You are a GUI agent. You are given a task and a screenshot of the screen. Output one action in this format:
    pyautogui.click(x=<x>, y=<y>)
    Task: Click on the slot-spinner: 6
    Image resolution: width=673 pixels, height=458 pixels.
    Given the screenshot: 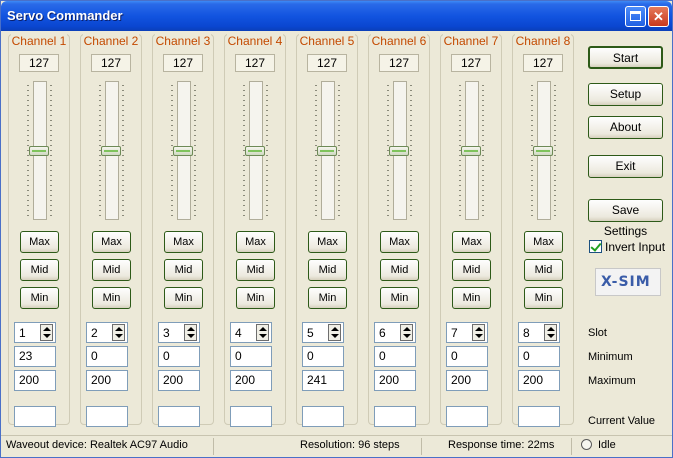 What is the action you would take?
    pyautogui.click(x=395, y=332)
    